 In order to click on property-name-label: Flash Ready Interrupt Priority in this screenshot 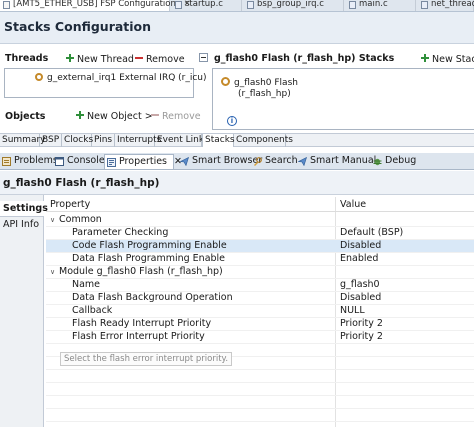, I will do `click(142, 323)`.